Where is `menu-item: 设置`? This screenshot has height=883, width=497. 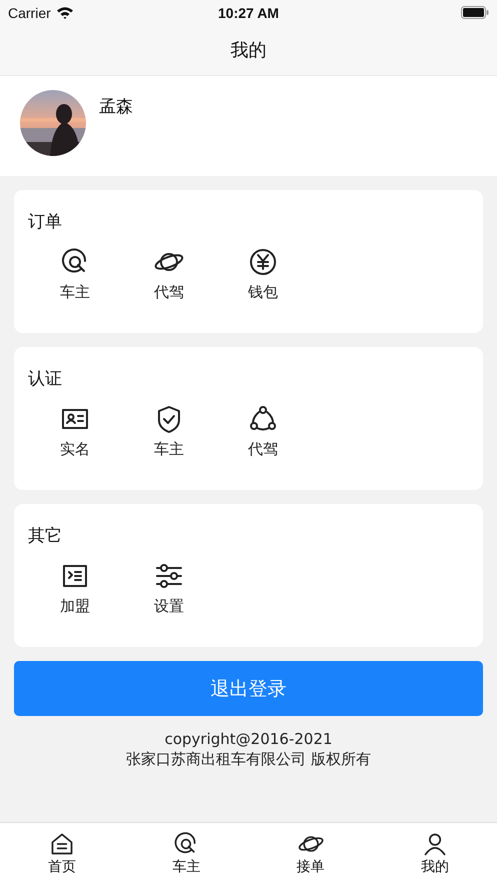 menu-item: 设置 is located at coordinates (169, 588).